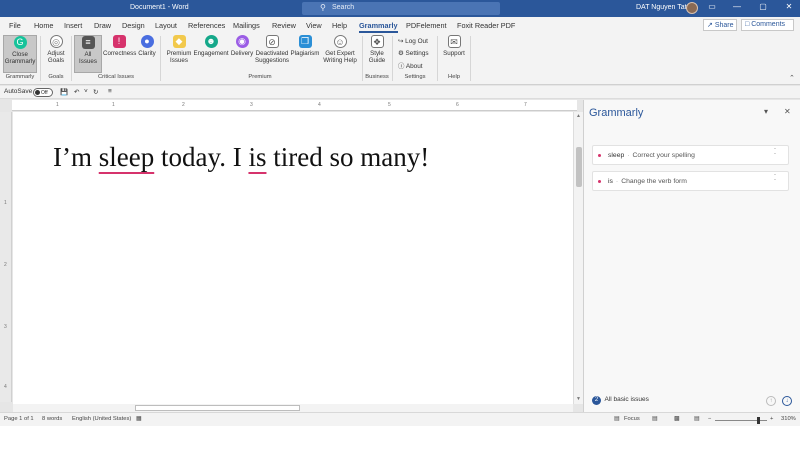  I want to click on premium-issues-button: ◆ Premium Issues, so click(179, 49).